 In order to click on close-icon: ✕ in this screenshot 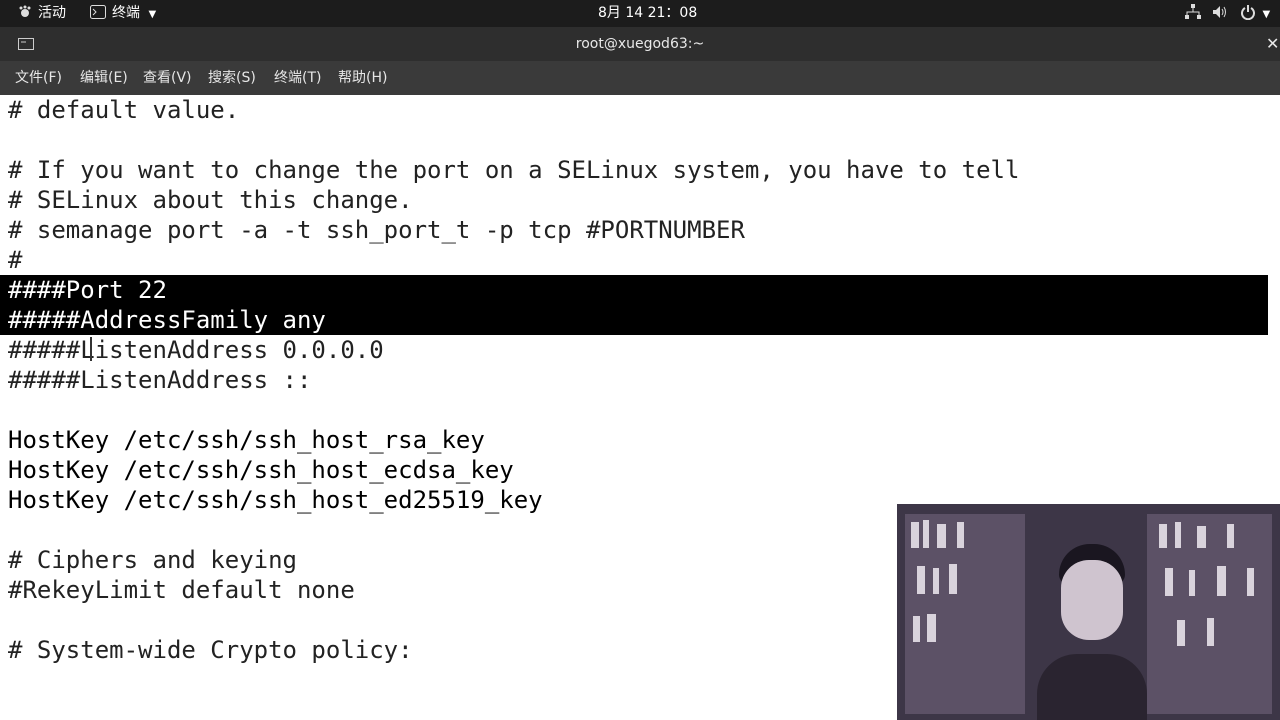, I will do `click(1272, 44)`.